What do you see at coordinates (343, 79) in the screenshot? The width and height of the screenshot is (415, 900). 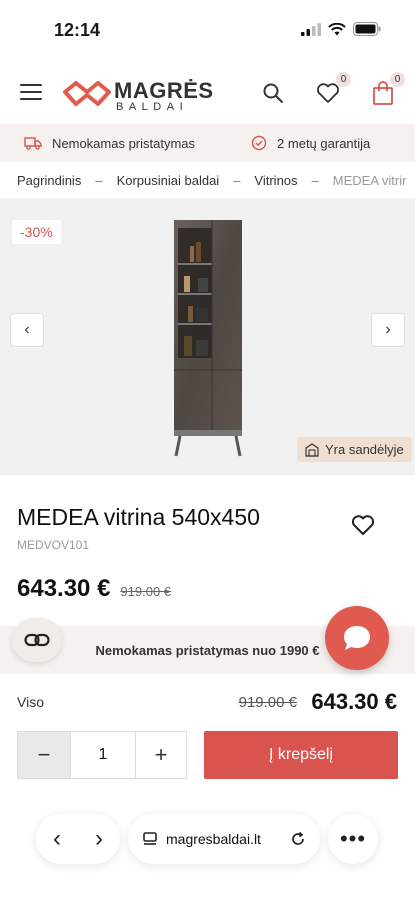 I see `wishlist-count-badge: 0` at bounding box center [343, 79].